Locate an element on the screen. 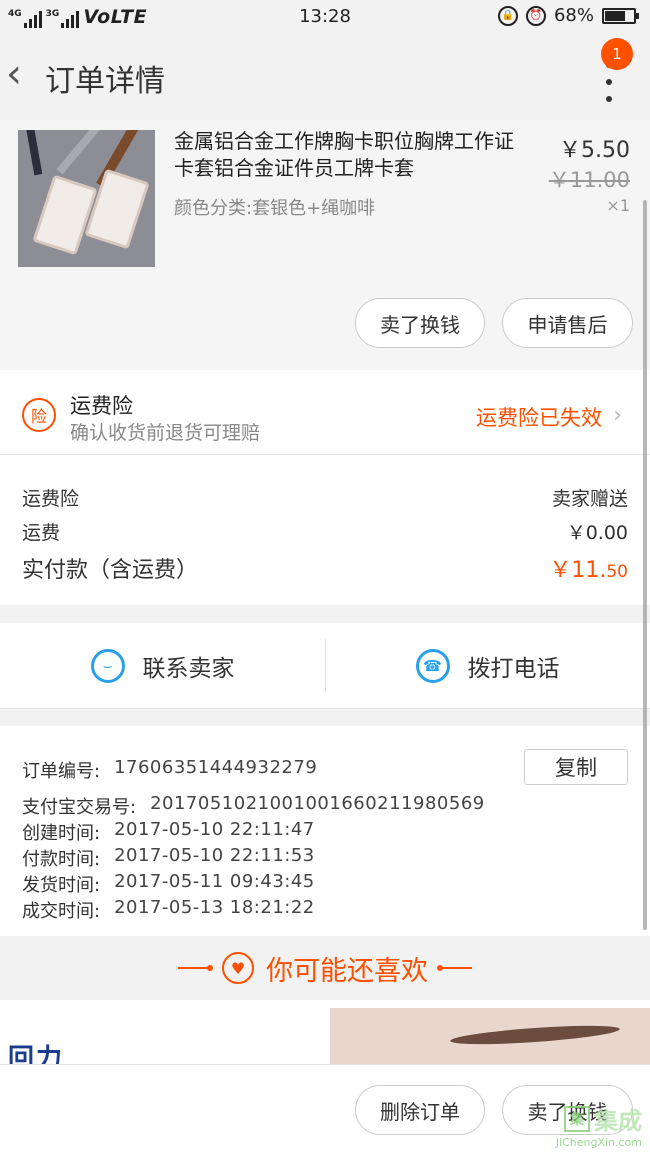 The height and width of the screenshot is (1155, 650). after-sale-button: 申请售后 is located at coordinates (567, 323).